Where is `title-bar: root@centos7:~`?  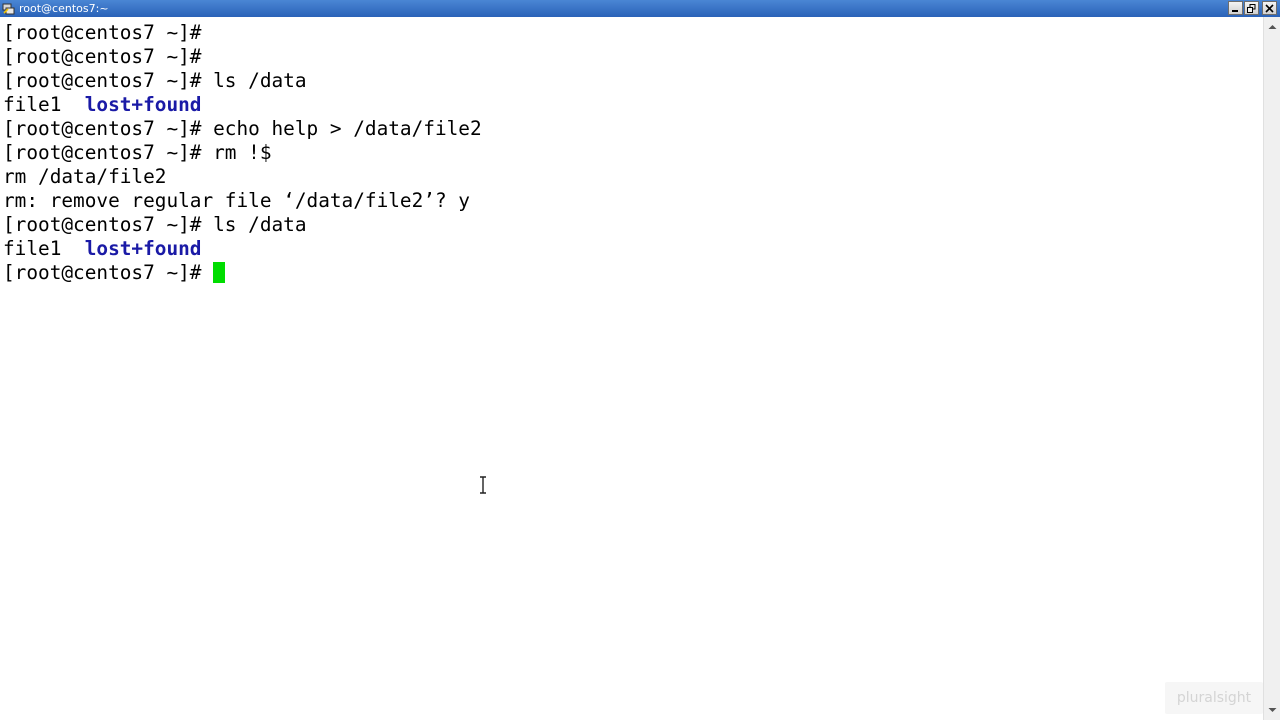
title-bar: root@centos7:~ is located at coordinates (640, 8).